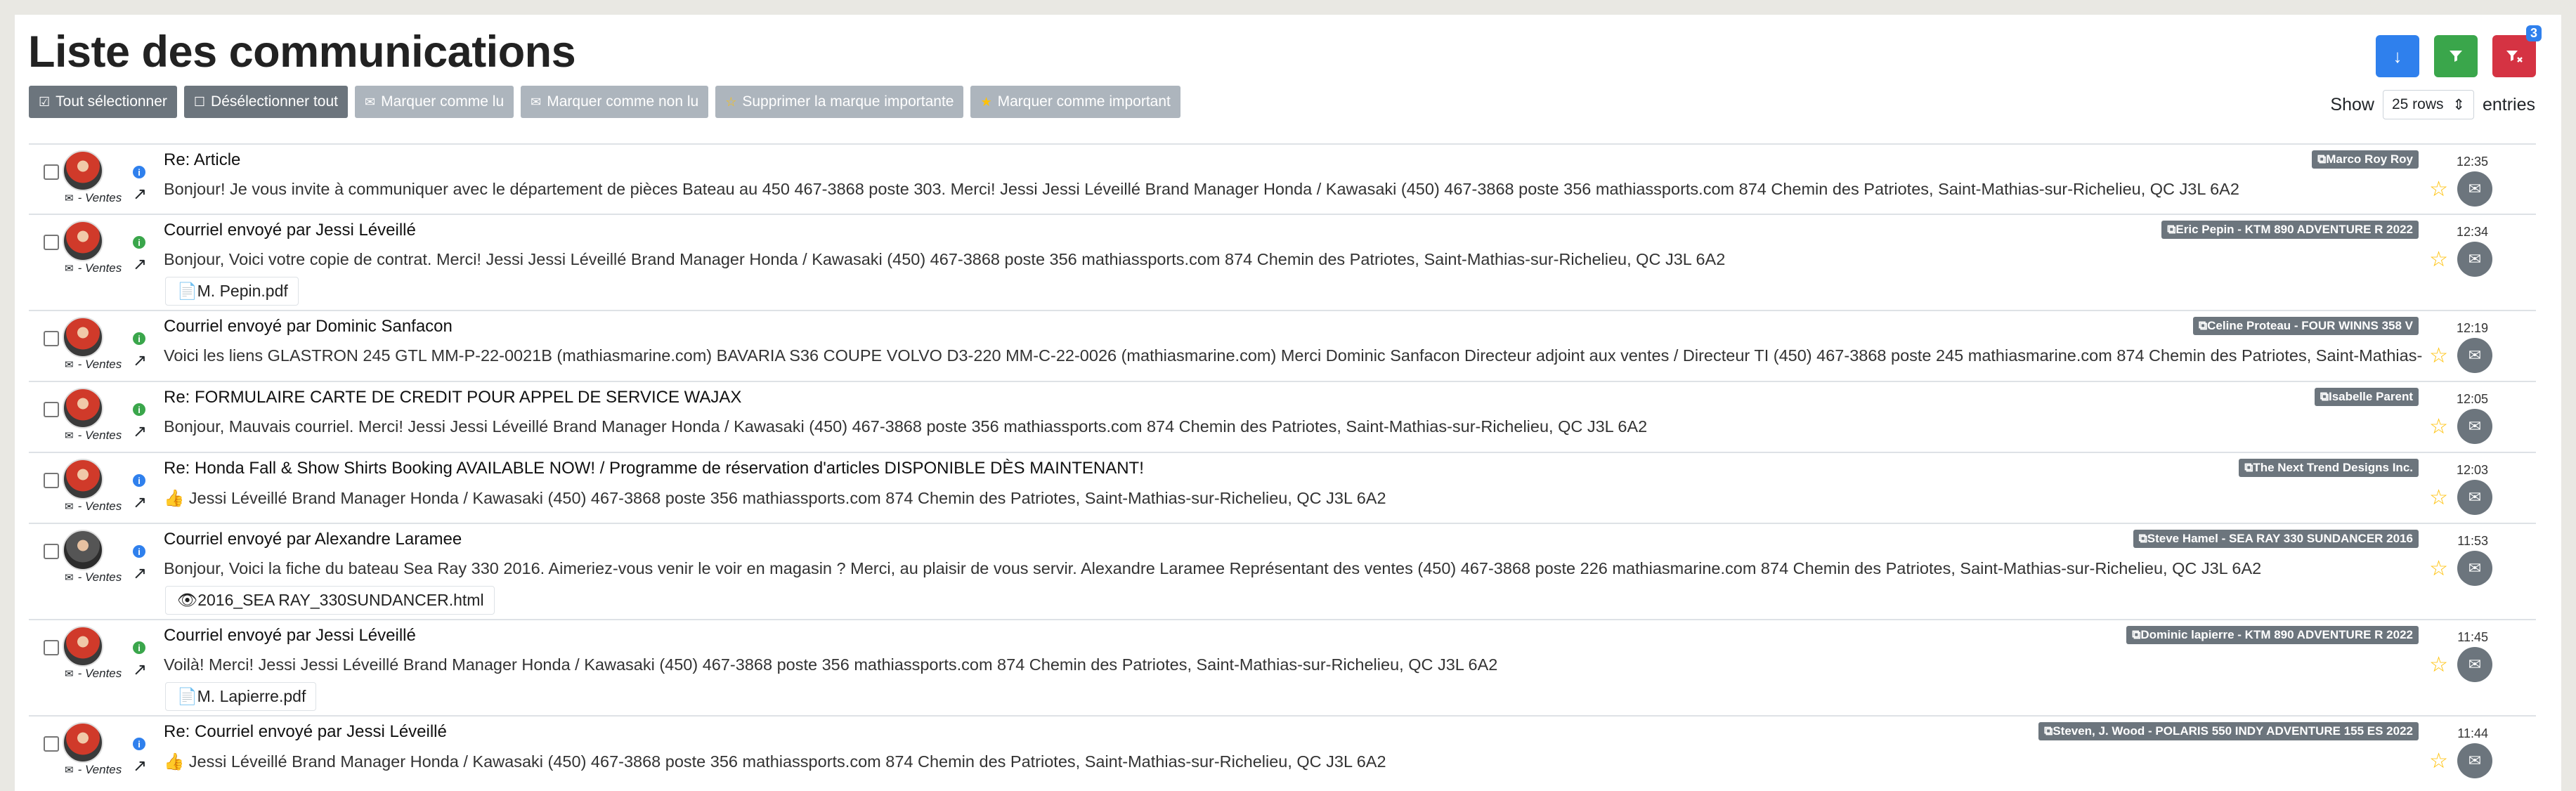  What do you see at coordinates (187, 696) in the screenshot?
I see `file-pdf-icon: 📄` at bounding box center [187, 696].